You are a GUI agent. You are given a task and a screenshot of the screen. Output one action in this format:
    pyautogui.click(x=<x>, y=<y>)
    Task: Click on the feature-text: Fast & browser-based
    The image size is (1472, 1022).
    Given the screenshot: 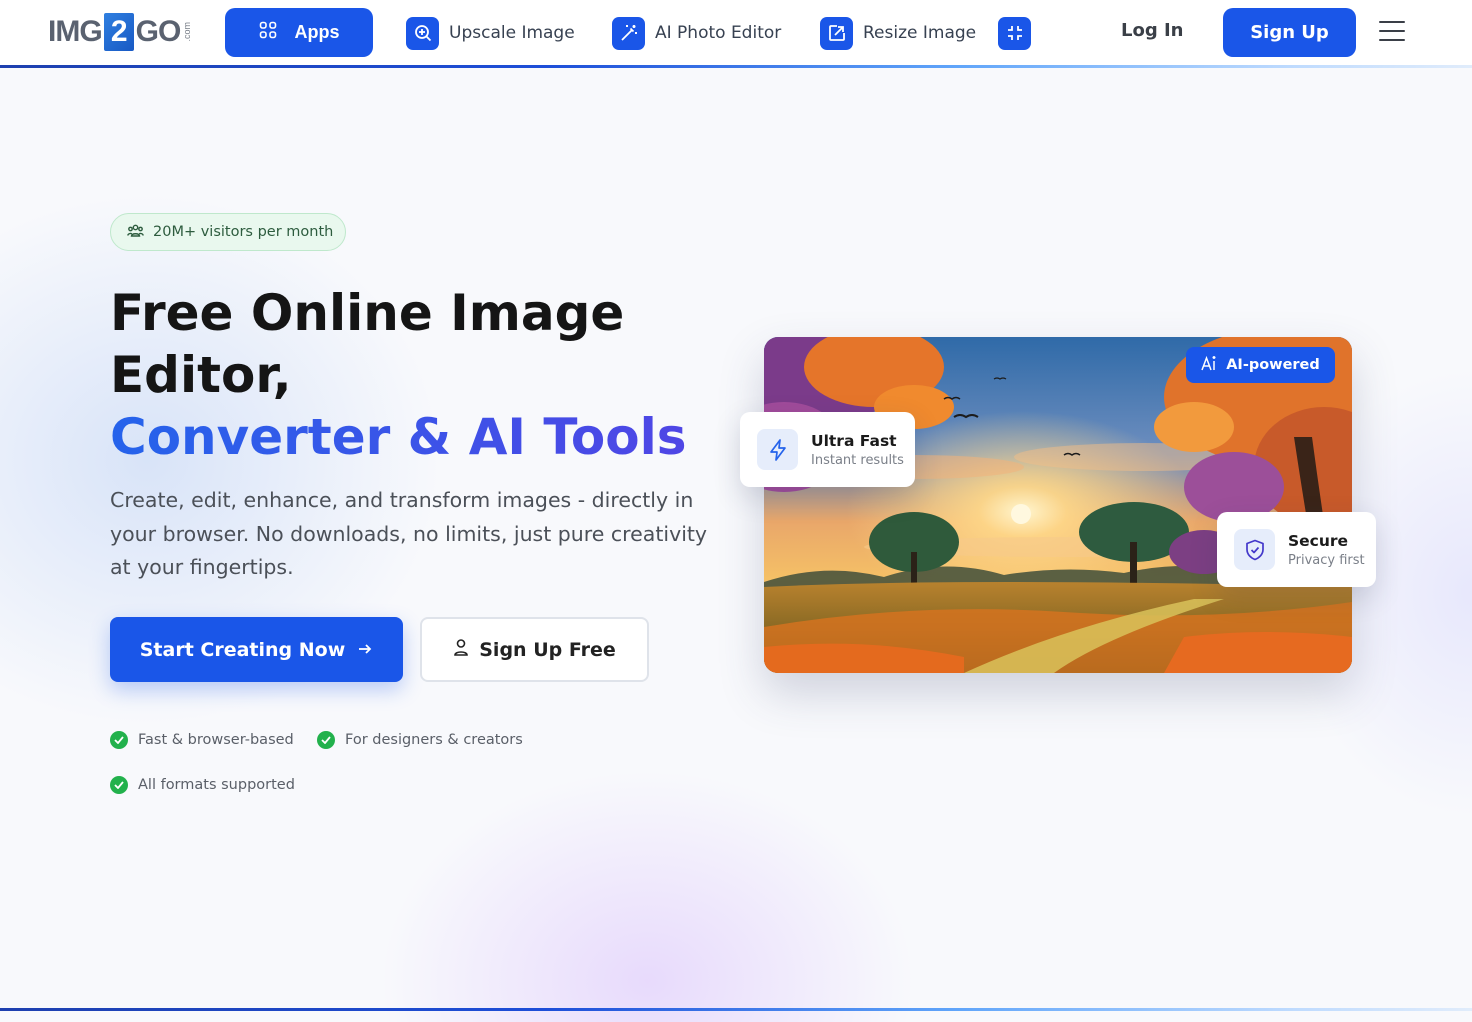 What is the action you would take?
    pyautogui.click(x=216, y=740)
    